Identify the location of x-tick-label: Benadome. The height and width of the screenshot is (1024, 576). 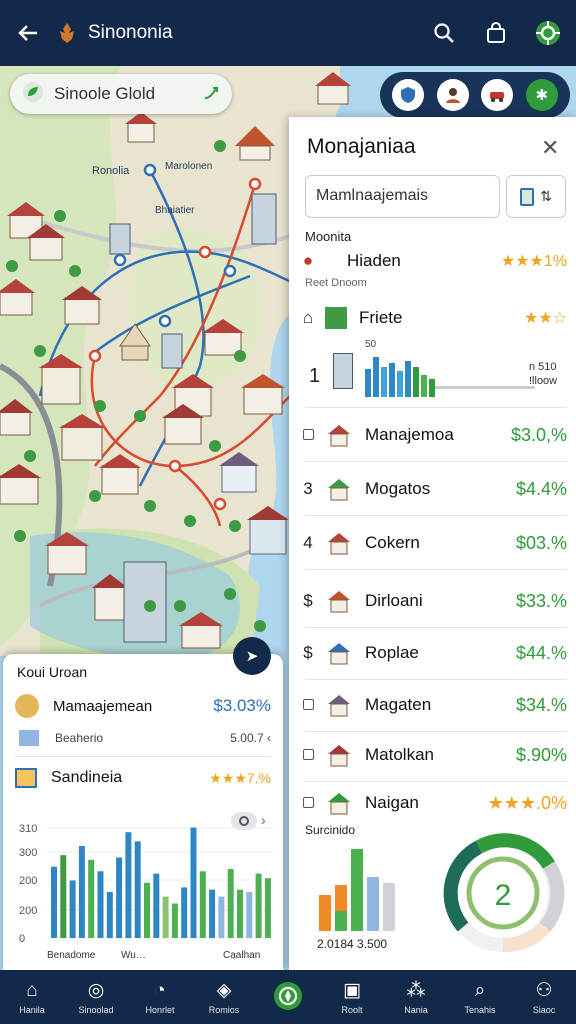
(71, 955).